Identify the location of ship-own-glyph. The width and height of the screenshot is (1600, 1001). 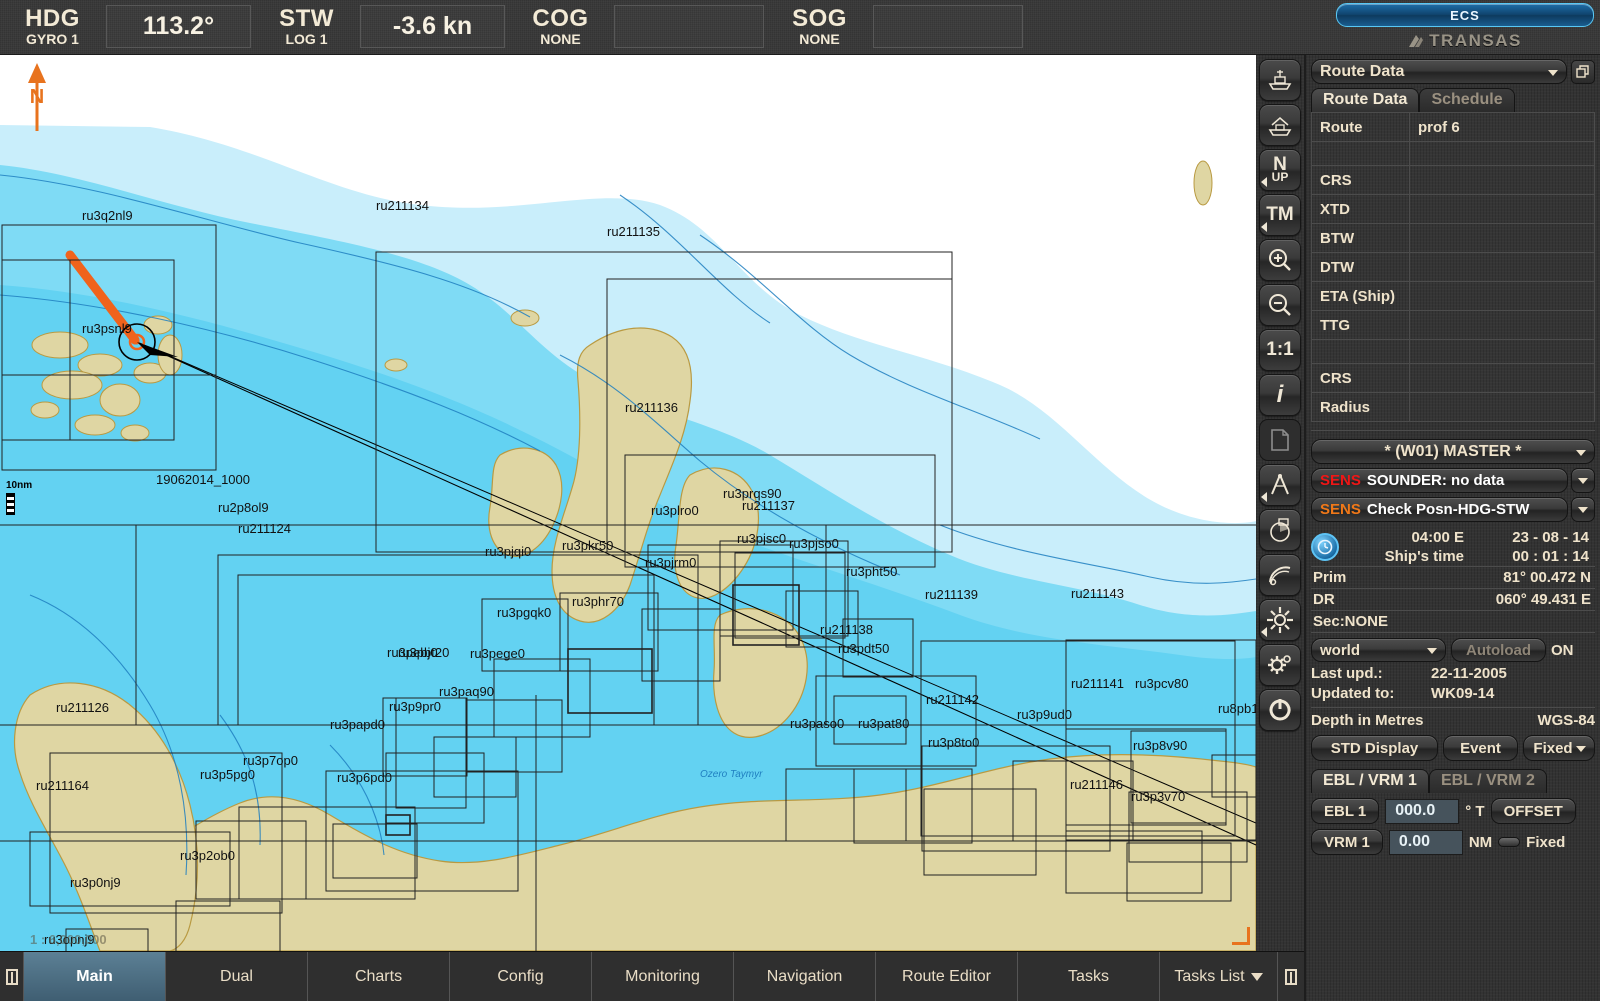
(1280, 80).